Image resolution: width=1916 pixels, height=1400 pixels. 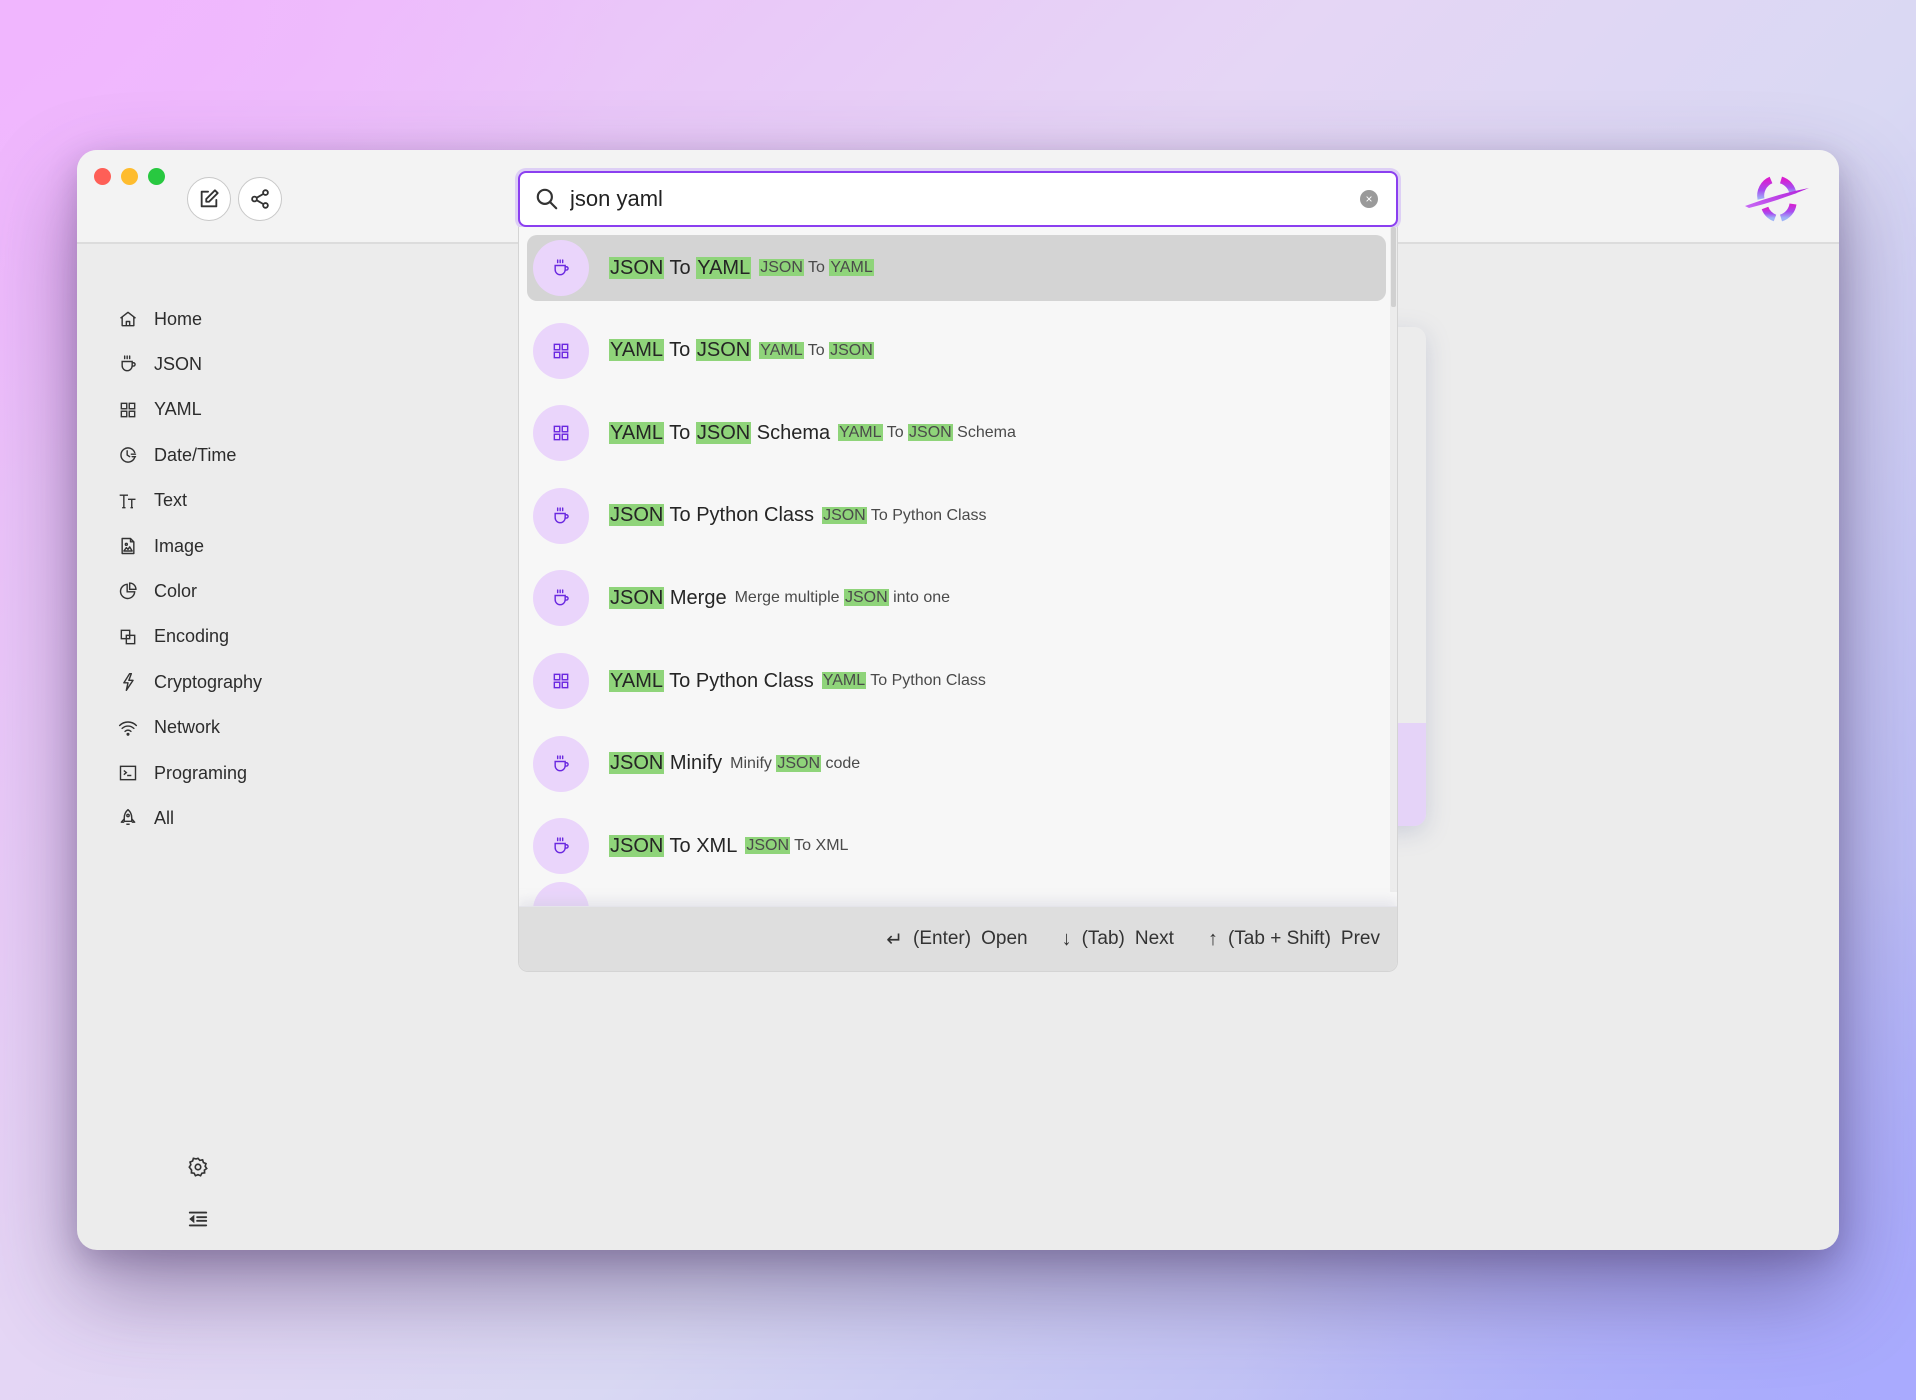 I want to click on result-description: JSON To YAML, so click(x=816, y=268).